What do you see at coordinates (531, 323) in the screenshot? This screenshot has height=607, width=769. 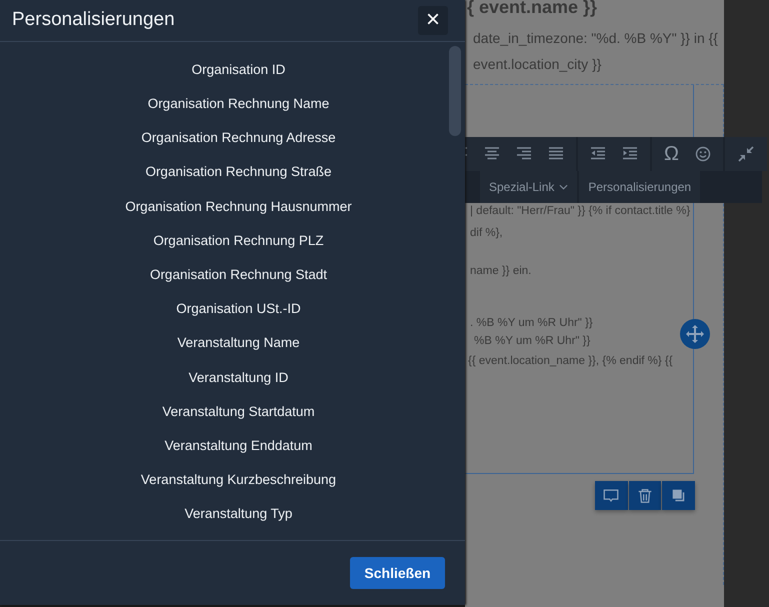 I see `template-text: . %B %Y um %R Uhr" }}` at bounding box center [531, 323].